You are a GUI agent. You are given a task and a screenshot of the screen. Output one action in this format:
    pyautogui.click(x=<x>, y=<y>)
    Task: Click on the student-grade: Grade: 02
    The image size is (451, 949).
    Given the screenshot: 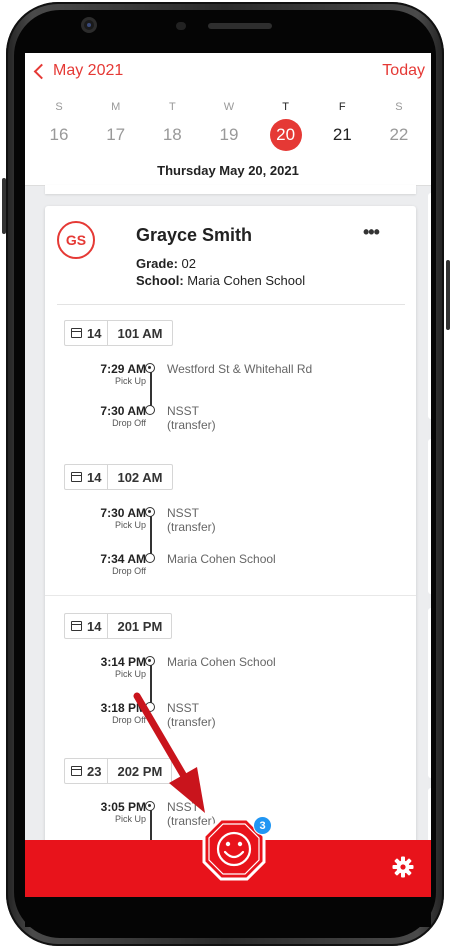 What is the action you would take?
    pyautogui.click(x=166, y=263)
    